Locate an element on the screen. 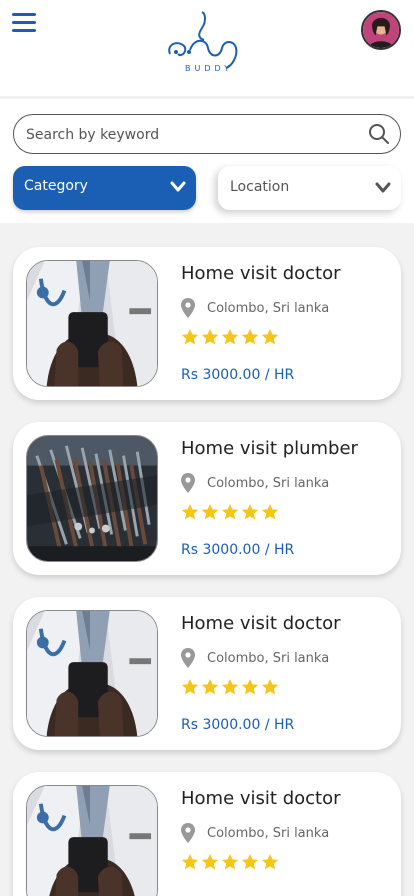  hamburger-menu-icon is located at coordinates (24, 23).